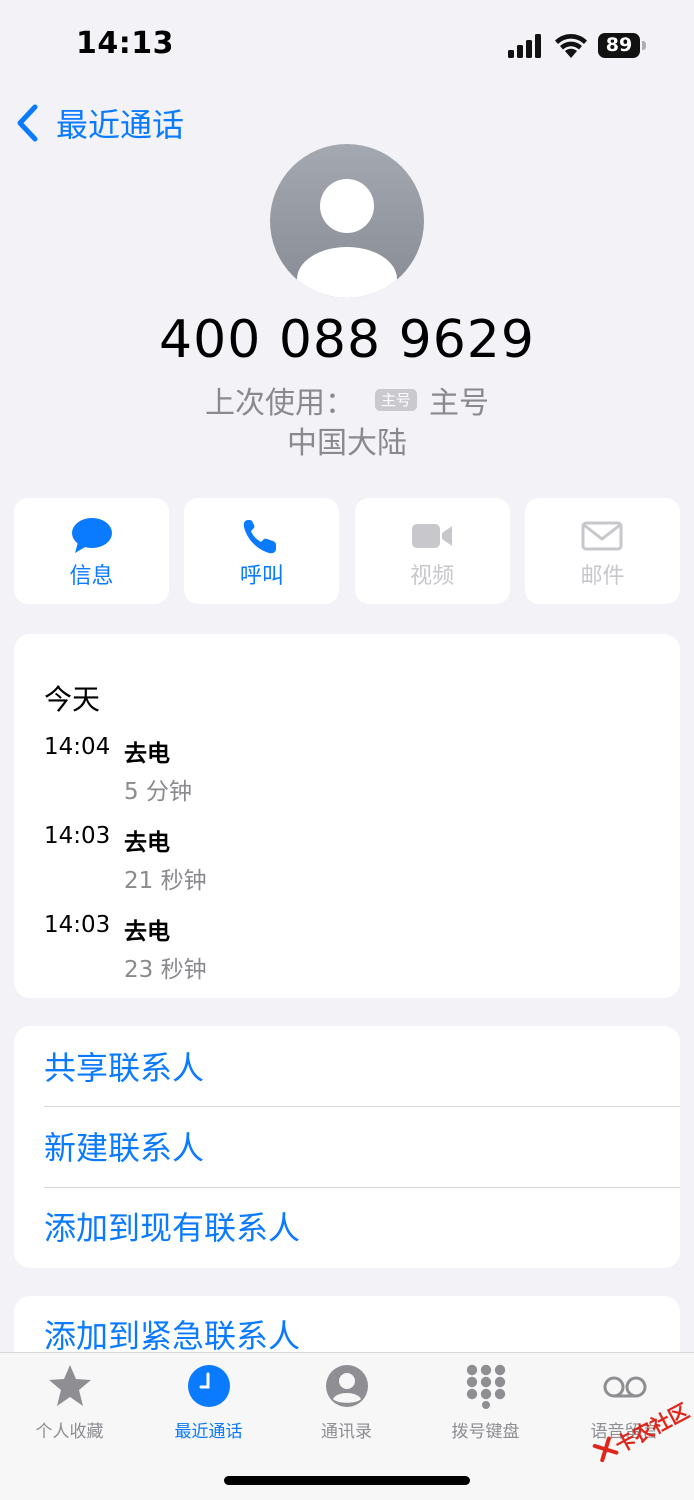  Describe the element at coordinates (347, 1480) in the screenshot. I see `home-indicator` at that location.